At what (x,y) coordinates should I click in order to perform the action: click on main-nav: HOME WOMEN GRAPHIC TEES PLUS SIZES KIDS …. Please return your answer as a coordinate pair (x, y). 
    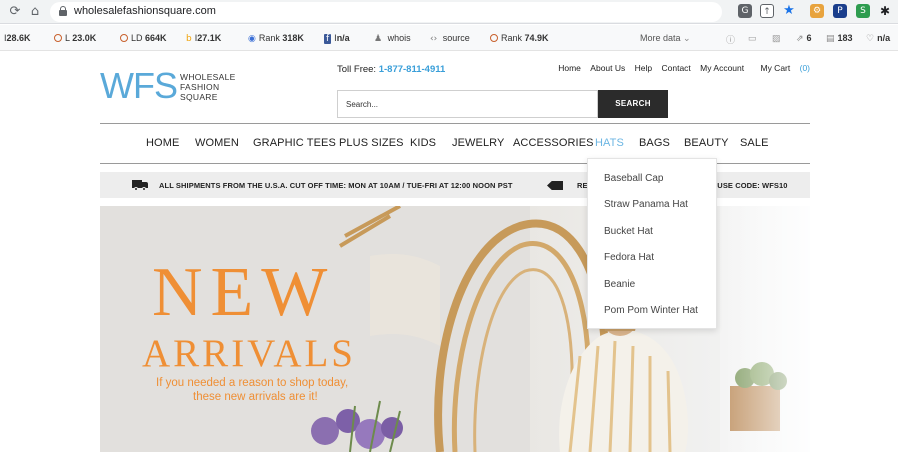
    Looking at the image, I should click on (455, 143).